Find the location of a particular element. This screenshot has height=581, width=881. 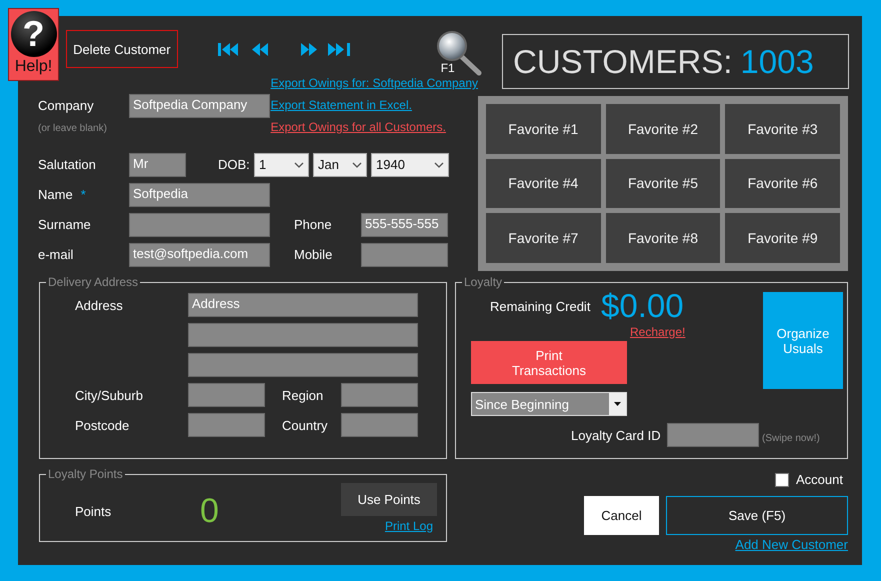

favorite-button: Favorite #4 is located at coordinates (543, 183).